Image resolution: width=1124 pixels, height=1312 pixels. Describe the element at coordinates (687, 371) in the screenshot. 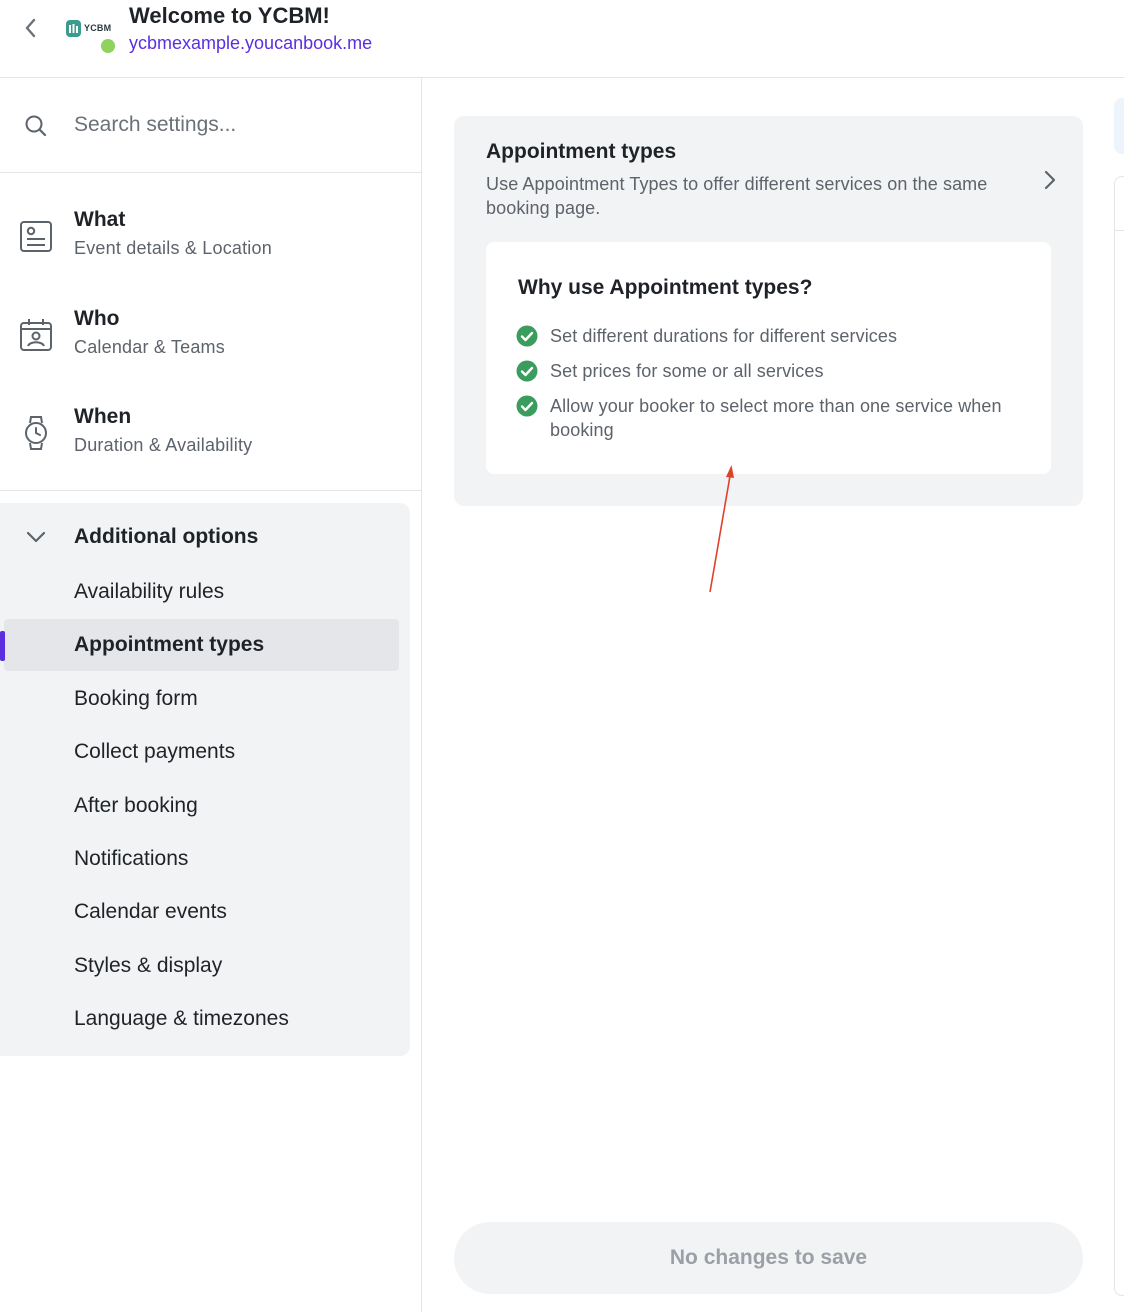

I see `benefit-text: Set prices for some or all services` at that location.